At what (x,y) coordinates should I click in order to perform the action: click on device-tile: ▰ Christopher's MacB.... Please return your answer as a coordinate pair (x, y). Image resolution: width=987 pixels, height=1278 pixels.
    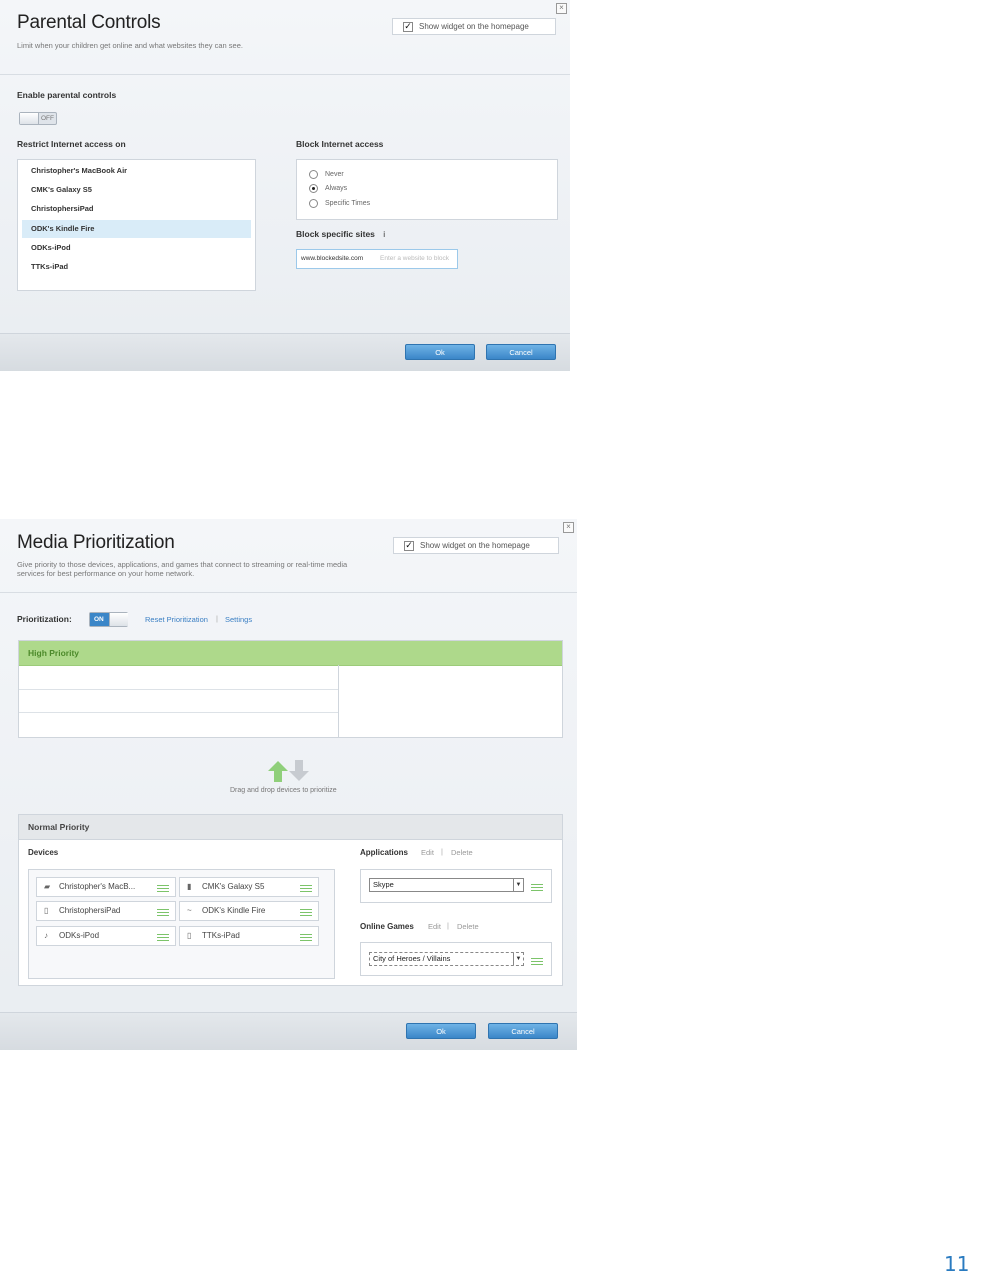
    Looking at the image, I should click on (106, 887).